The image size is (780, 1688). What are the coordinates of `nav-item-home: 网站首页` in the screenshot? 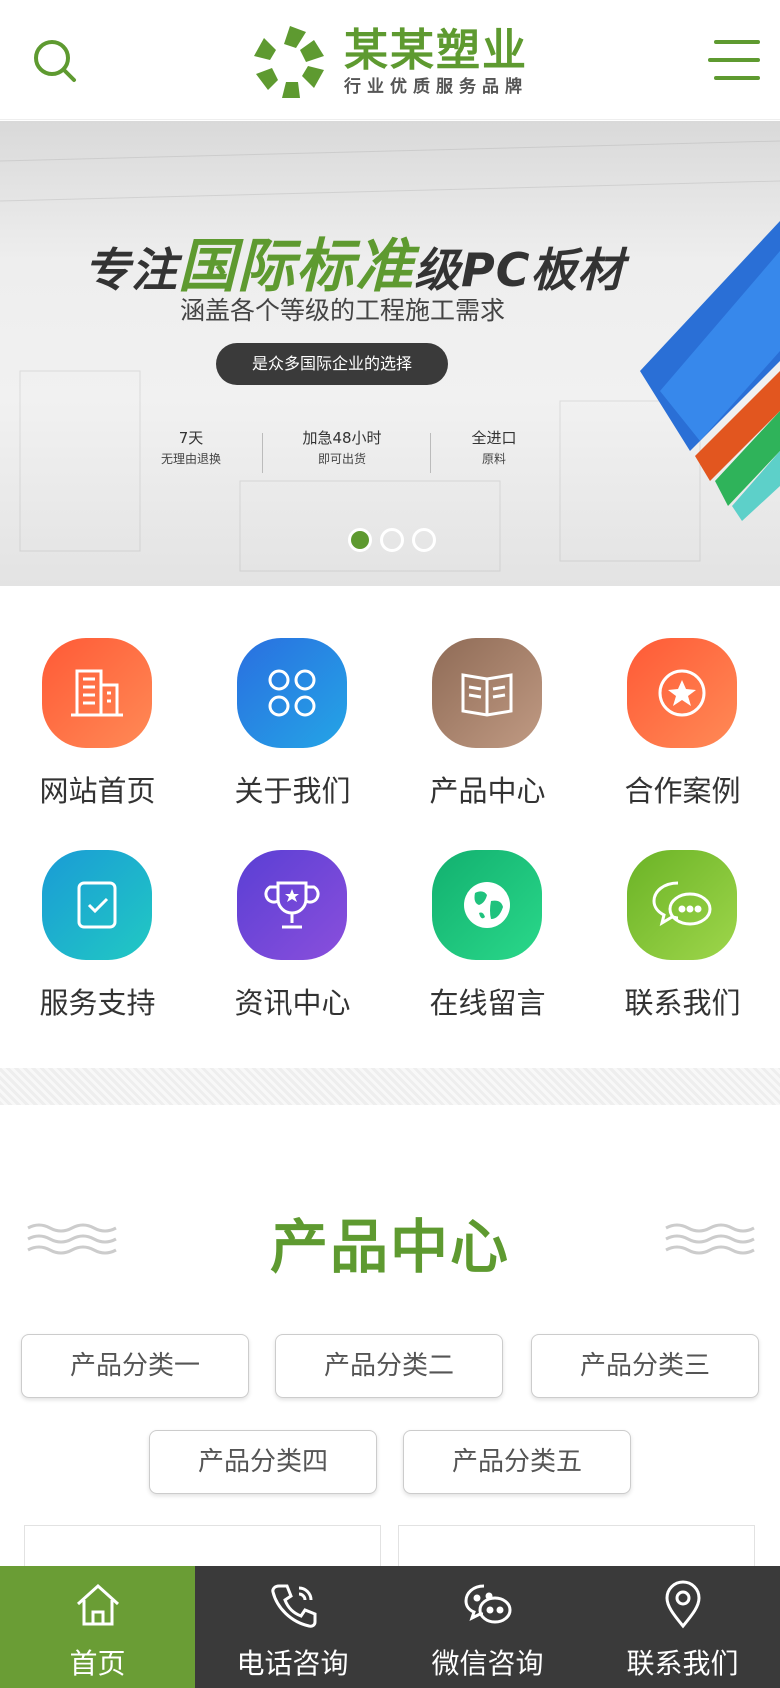 It's located at (97, 720).